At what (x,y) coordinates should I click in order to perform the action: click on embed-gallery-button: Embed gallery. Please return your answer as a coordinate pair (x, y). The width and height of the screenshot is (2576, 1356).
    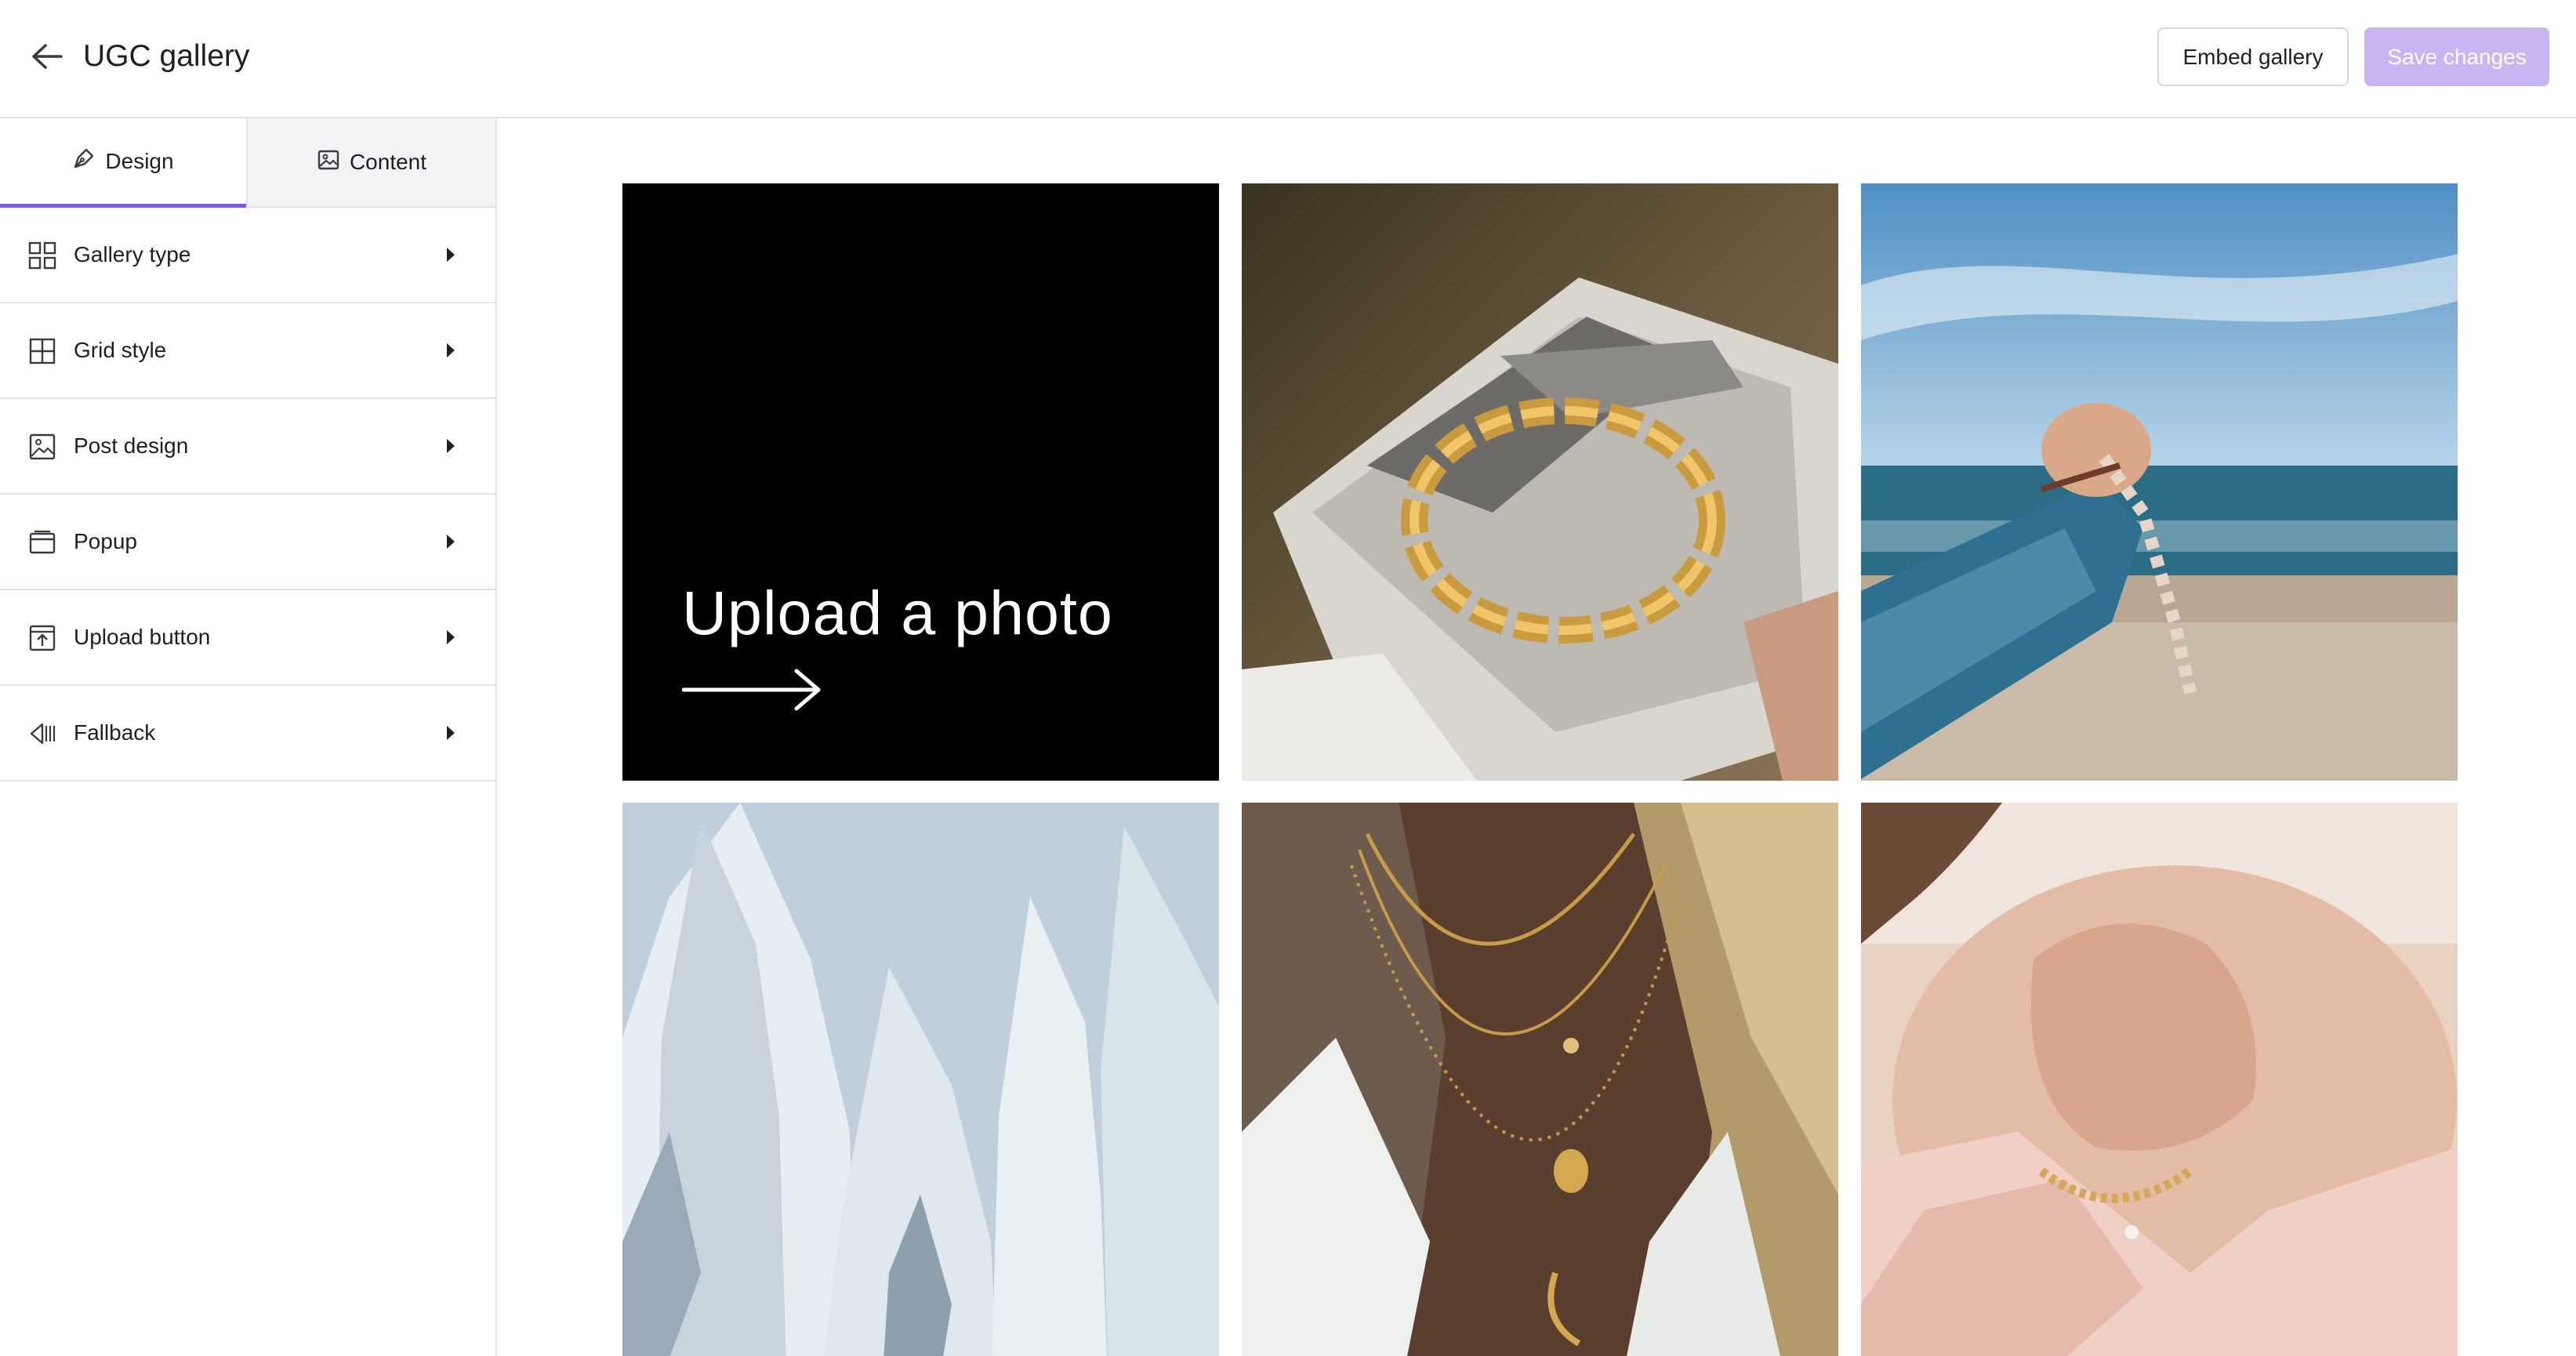
    Looking at the image, I should click on (2253, 56).